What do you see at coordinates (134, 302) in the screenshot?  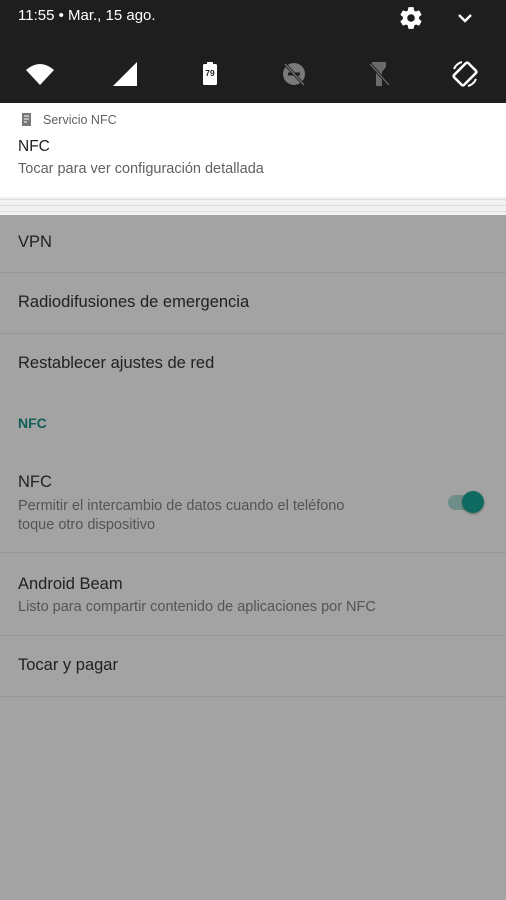 I see `settings-item-label: Radiodifusiones de emergencia` at bounding box center [134, 302].